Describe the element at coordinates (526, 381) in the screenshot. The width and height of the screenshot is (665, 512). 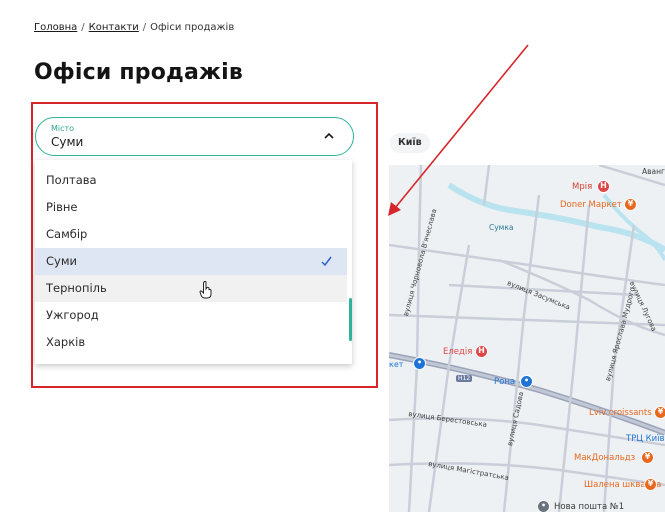
I see `shopping-bag-pin-icon: •` at that location.